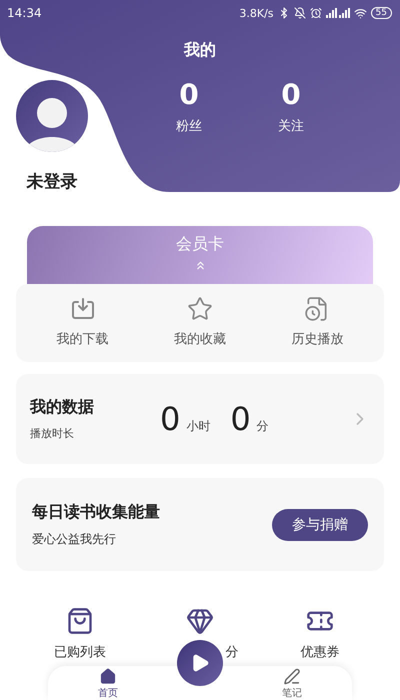 Image resolution: width=400 pixels, height=700 pixels. What do you see at coordinates (291, 126) in the screenshot?
I see `stat-label: 关注` at bounding box center [291, 126].